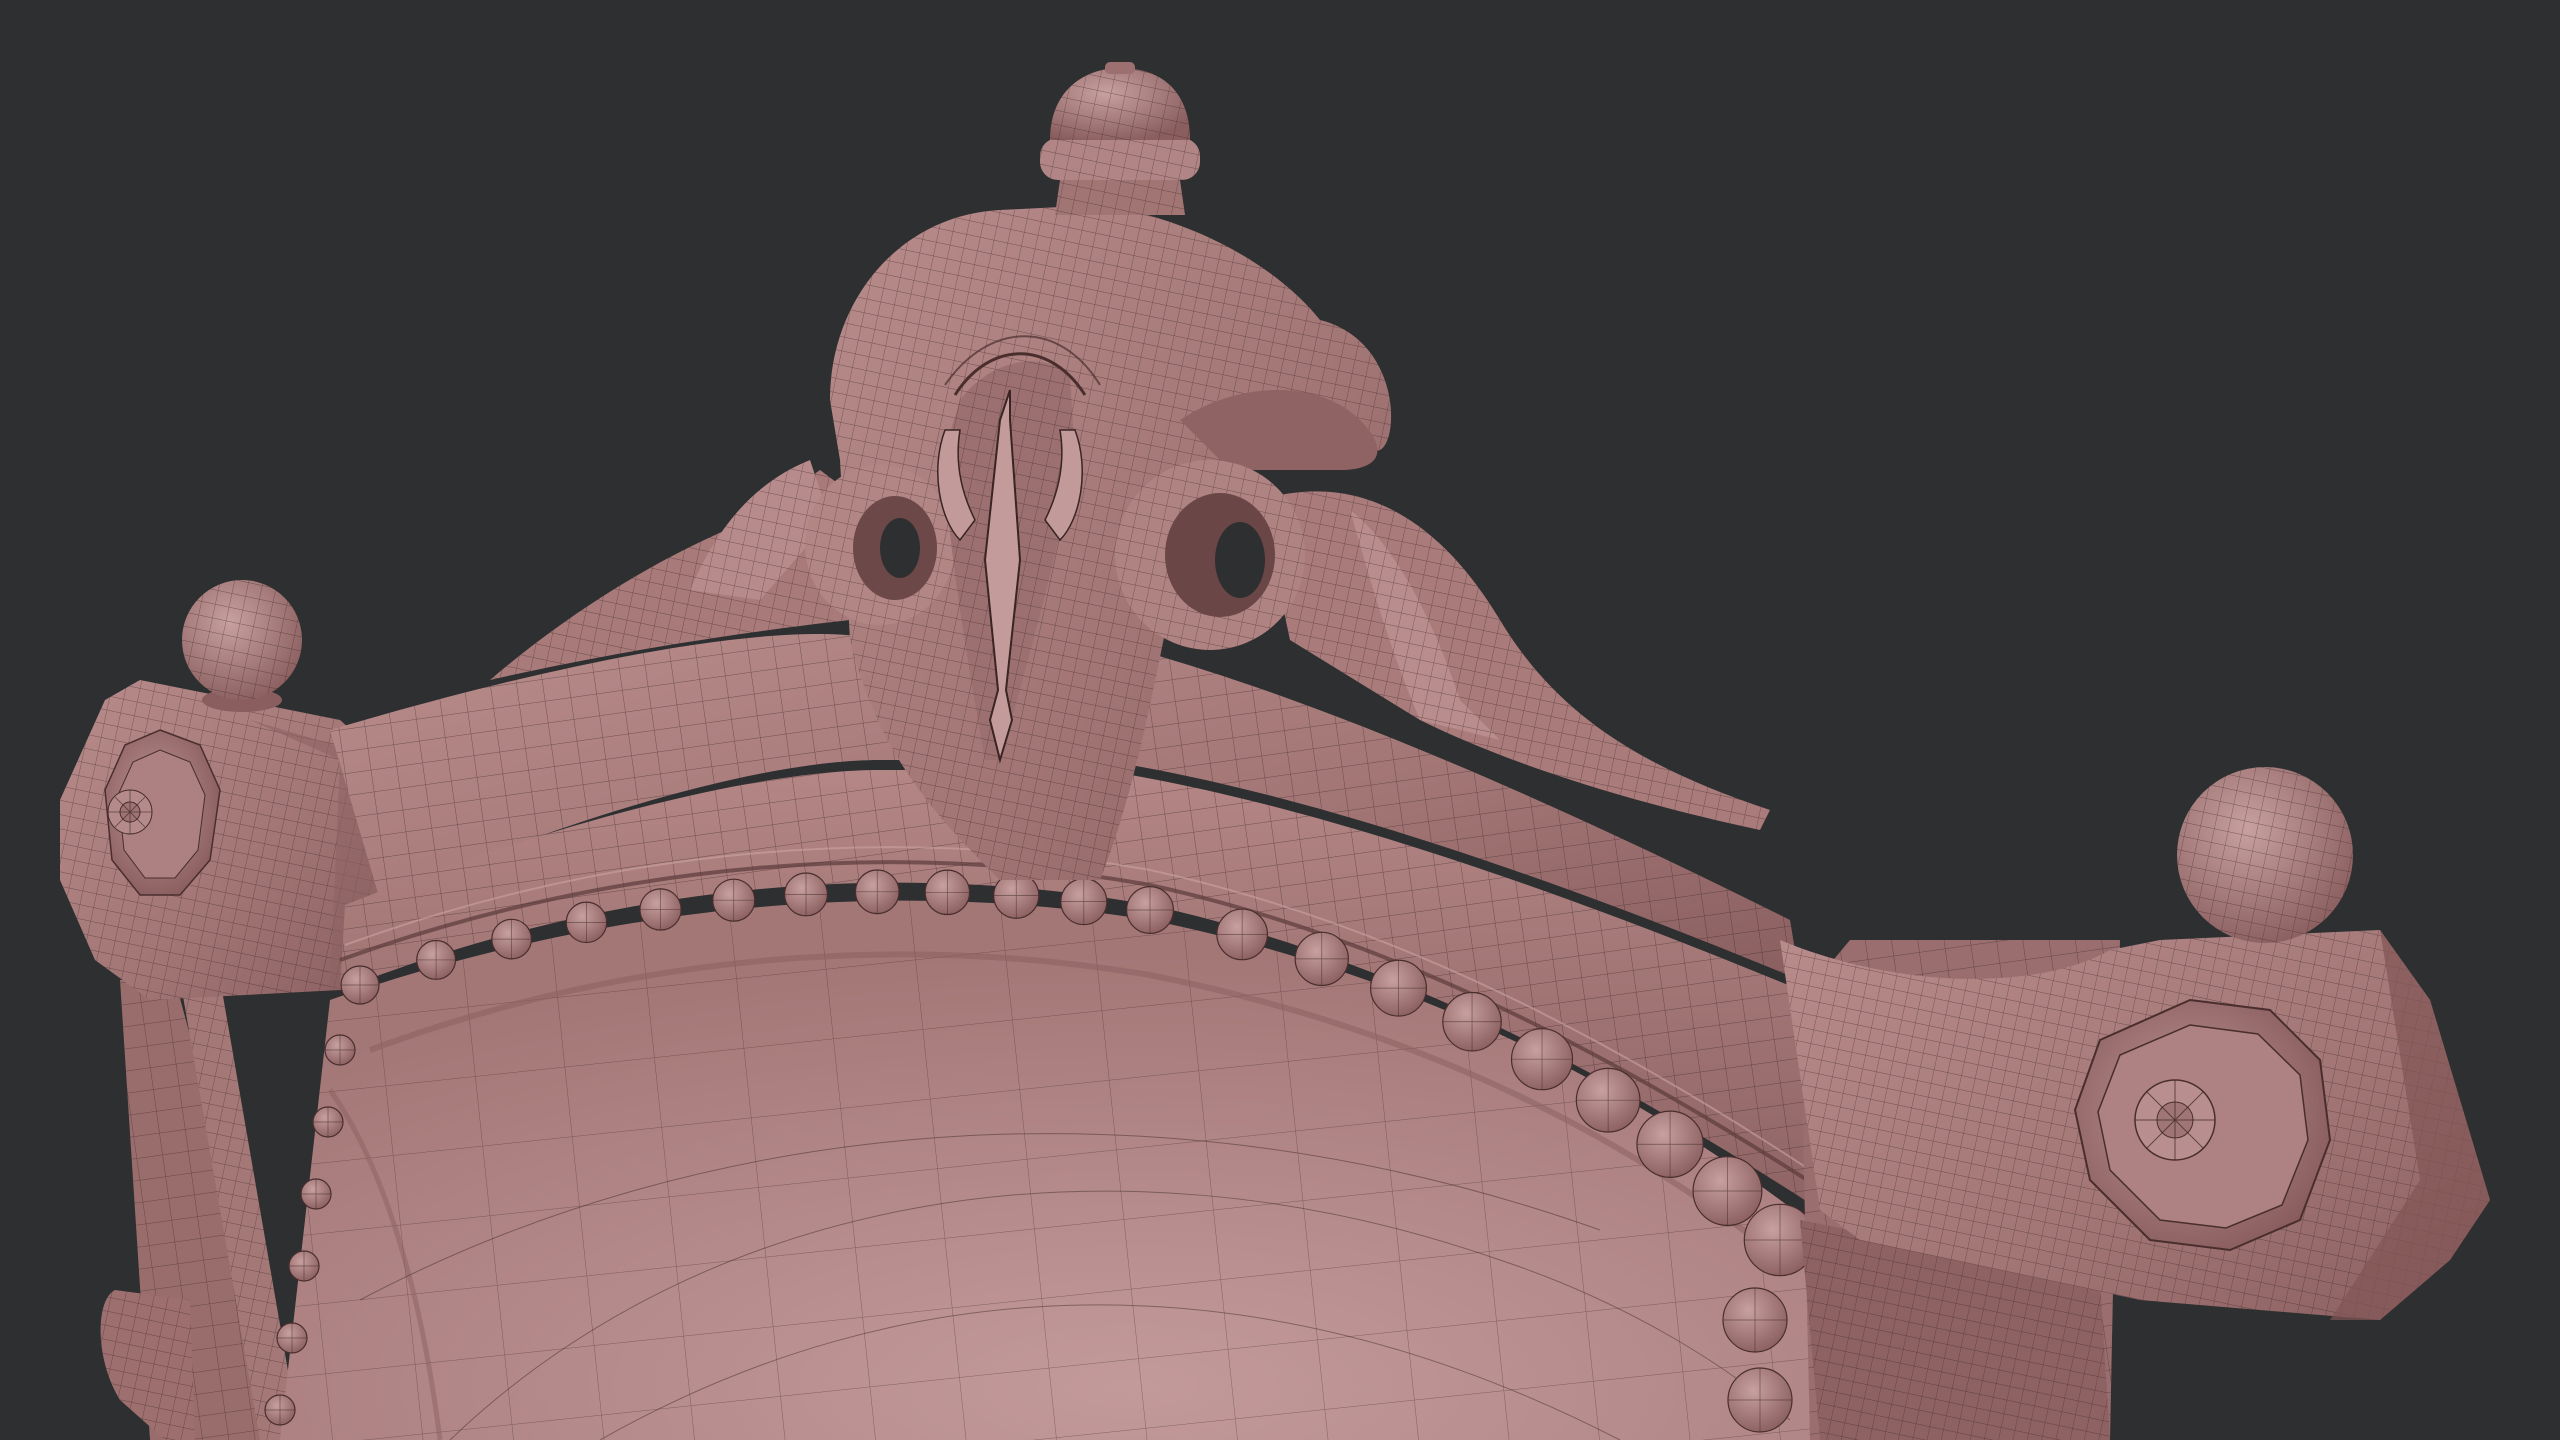 This screenshot has width=2560, height=1440. Describe the element at coordinates (1120, 138) in the screenshot. I see `top-finial` at that location.